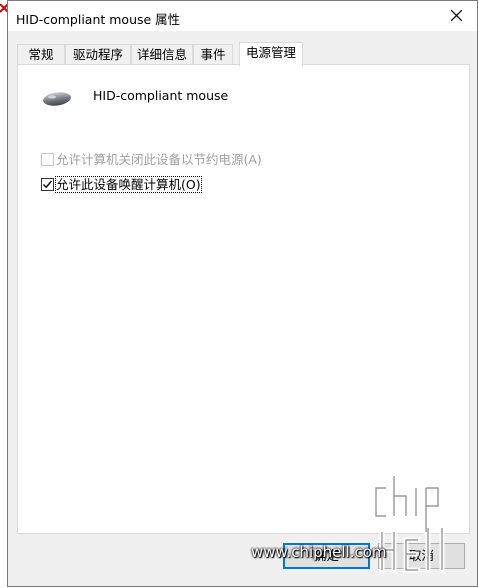  I want to click on allow-wake-checkbox, so click(47, 184).